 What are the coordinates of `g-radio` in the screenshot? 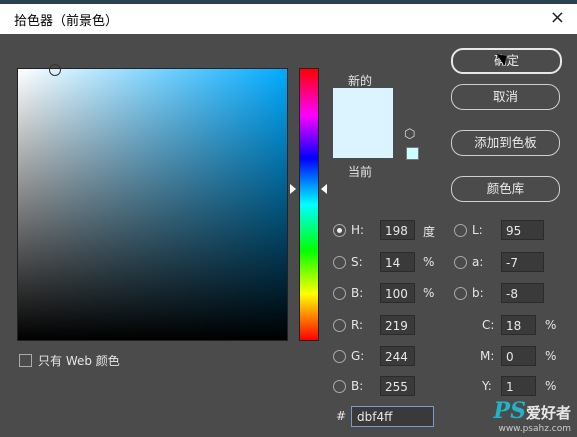 It's located at (339, 356).